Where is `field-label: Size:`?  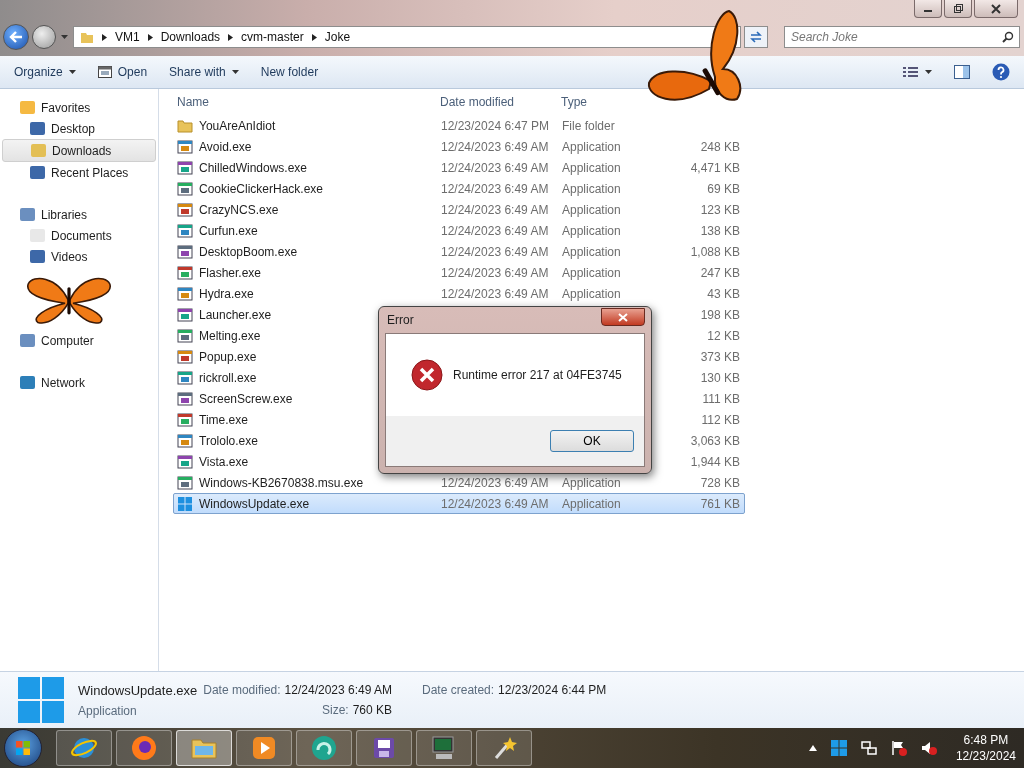
field-label: Size: is located at coordinates (335, 710).